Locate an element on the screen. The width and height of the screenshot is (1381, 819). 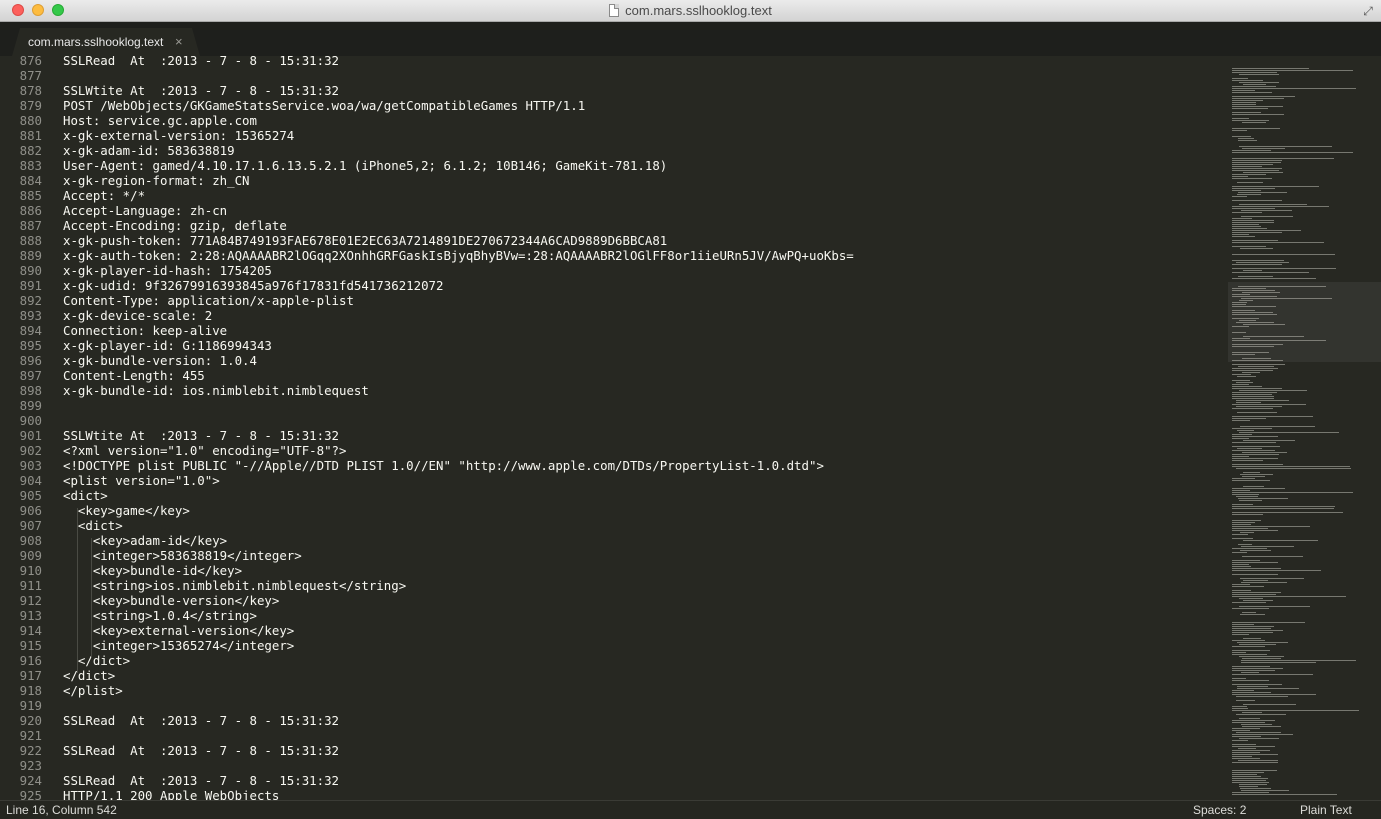
code-line: 906 <key>game</key> is located at coordinates (612, 510).